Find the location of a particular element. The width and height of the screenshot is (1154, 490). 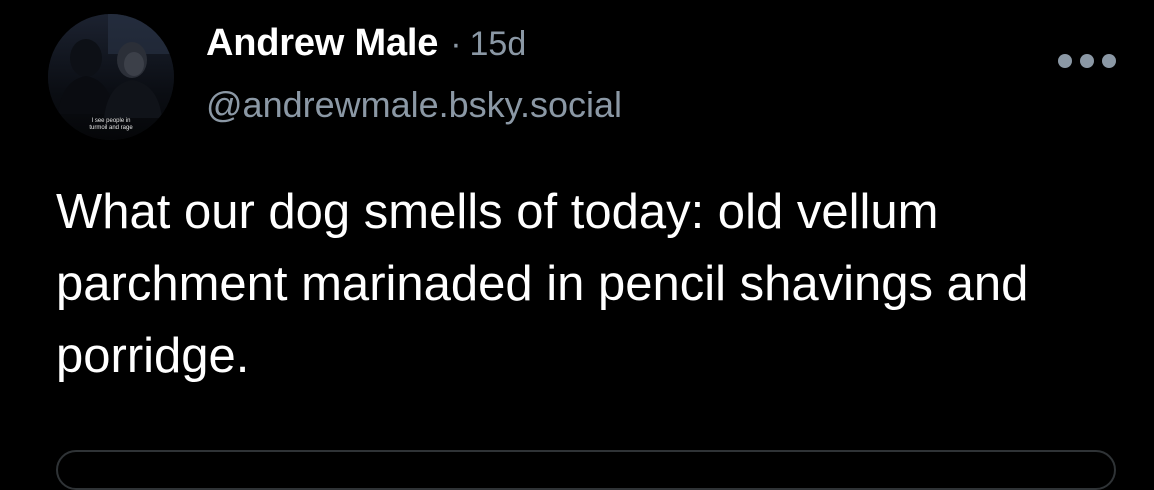

author-handle: @andrewmale.bsky.social is located at coordinates (414, 105).